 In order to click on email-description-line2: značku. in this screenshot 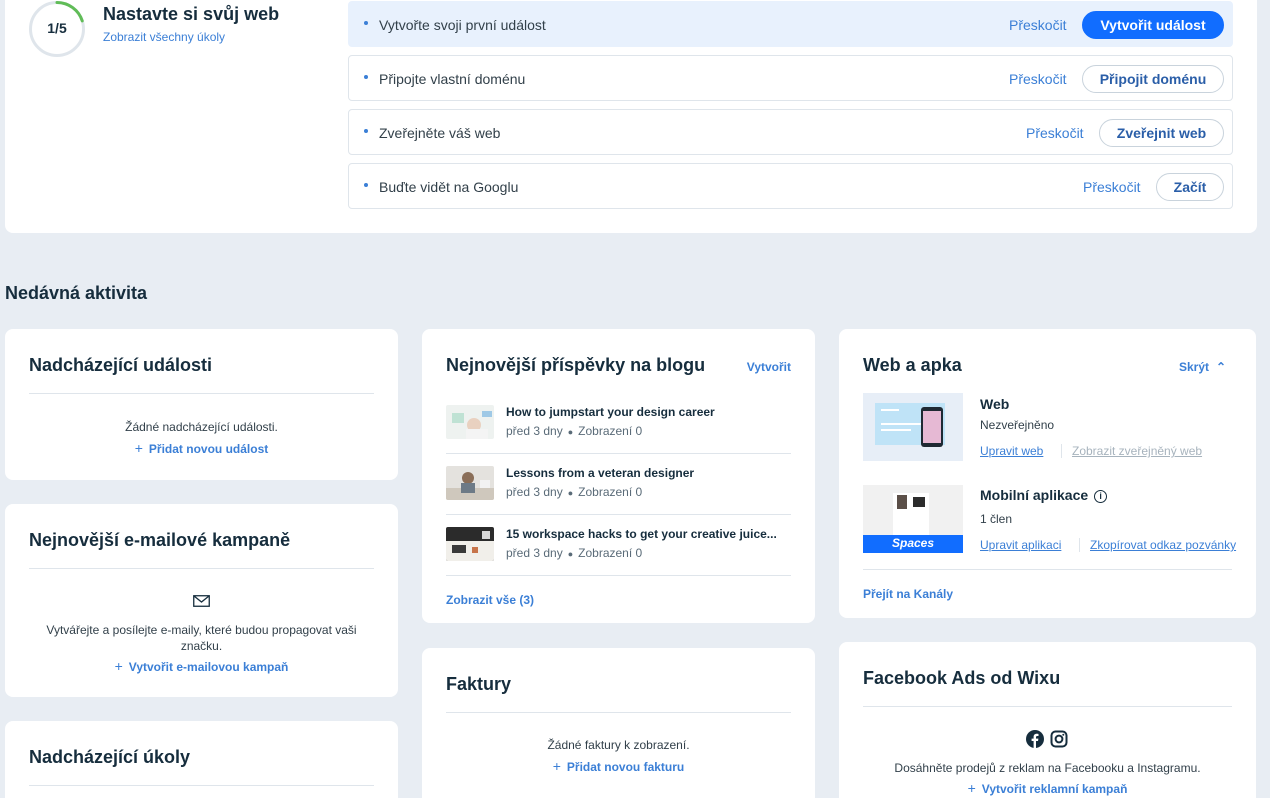, I will do `click(201, 646)`.